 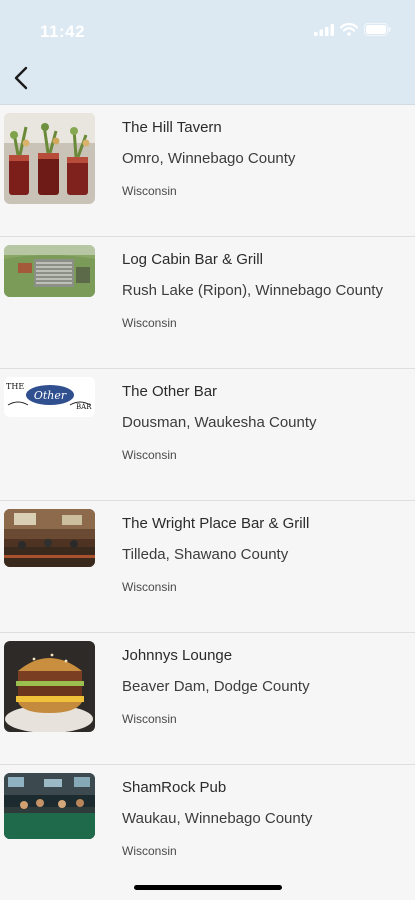 What do you see at coordinates (207, 52) in the screenshot?
I see `top-bar: 11:42` at bounding box center [207, 52].